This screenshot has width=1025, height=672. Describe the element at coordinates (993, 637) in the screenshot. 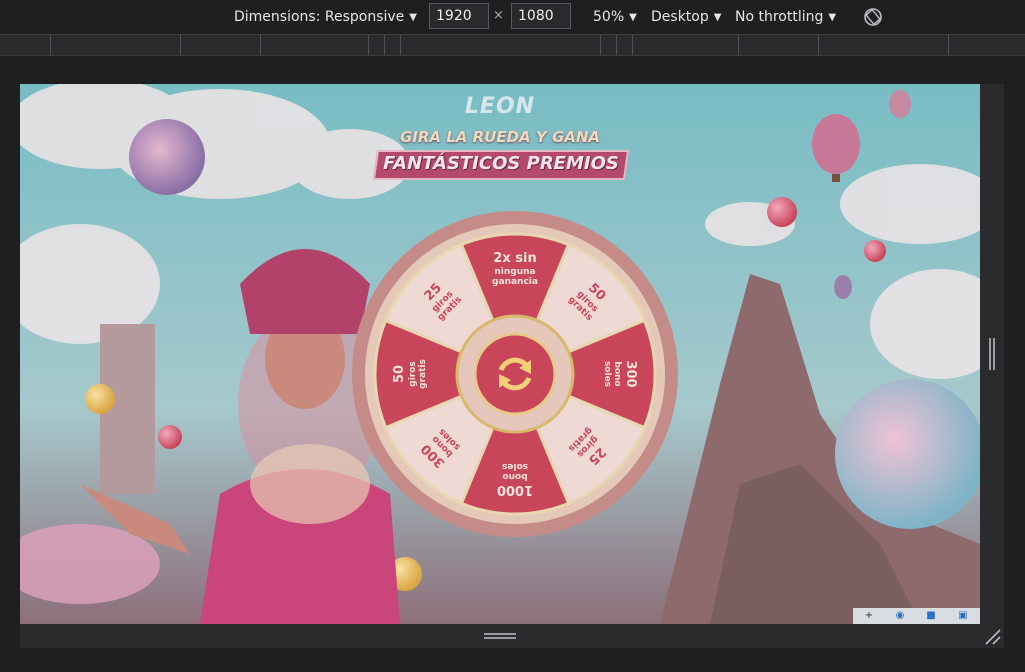

I see `corner-resize-icon` at that location.